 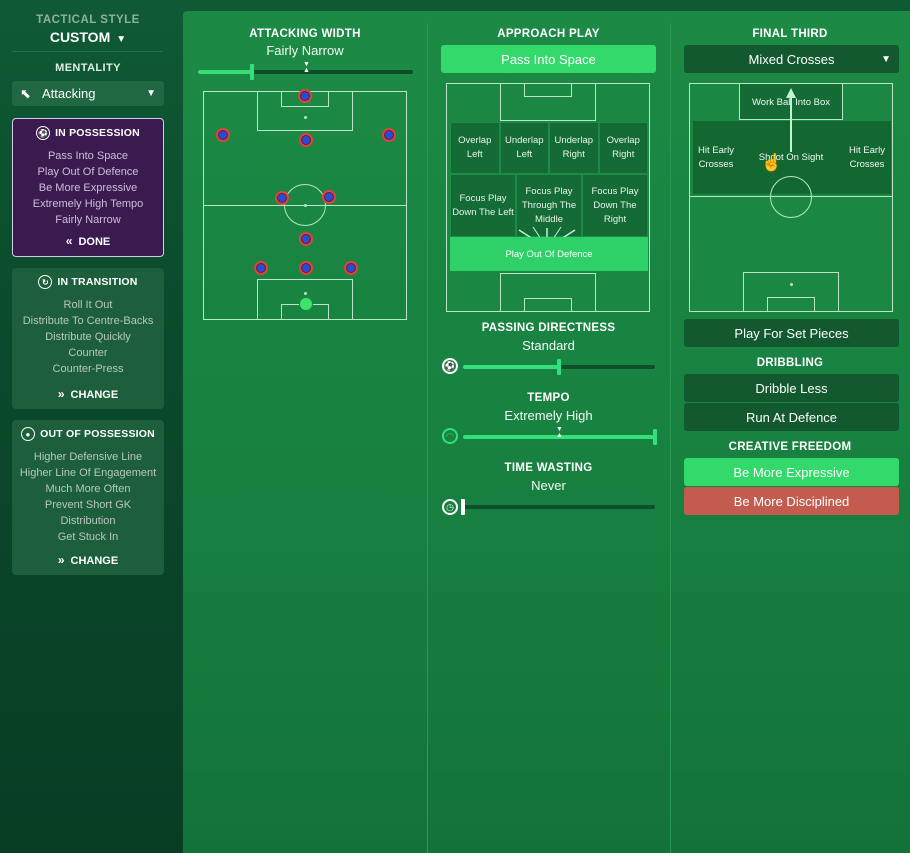 I want to click on run-at-defence-button: Run At Defence, so click(x=791, y=417).